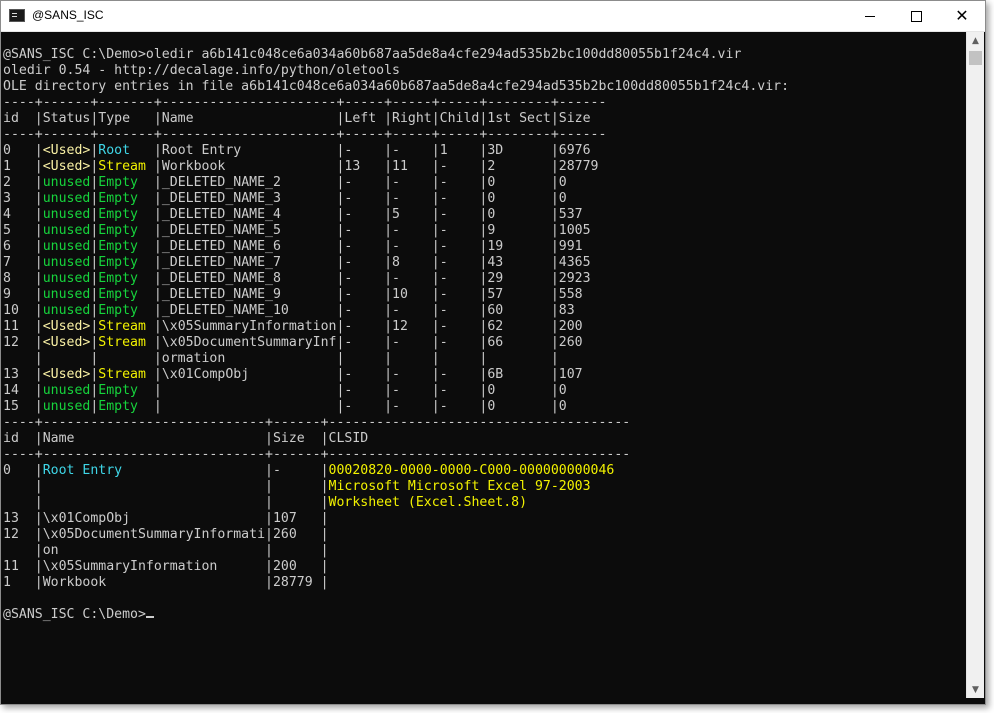  Describe the element at coordinates (23, 390) in the screenshot. I see `console-text: 14 |` at that location.